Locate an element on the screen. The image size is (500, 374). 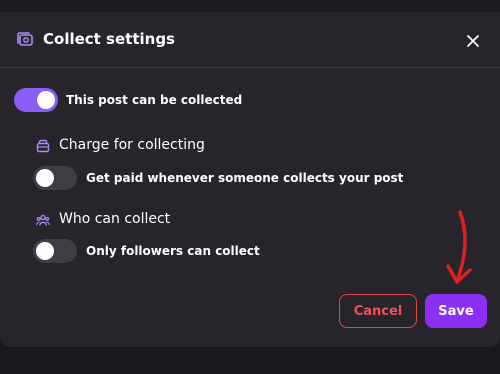
save-button: Save is located at coordinates (456, 311).